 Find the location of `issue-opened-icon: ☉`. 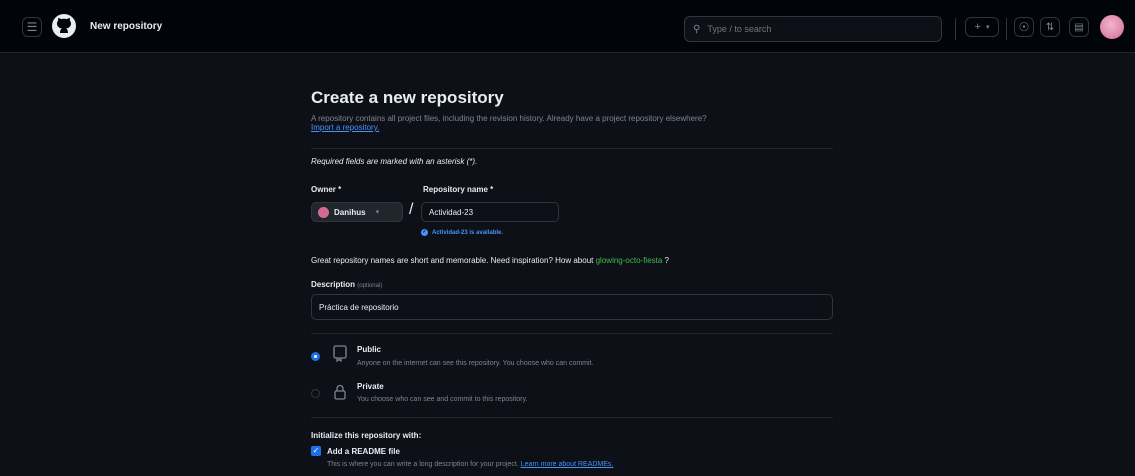

issue-opened-icon: ☉ is located at coordinates (1024, 27).